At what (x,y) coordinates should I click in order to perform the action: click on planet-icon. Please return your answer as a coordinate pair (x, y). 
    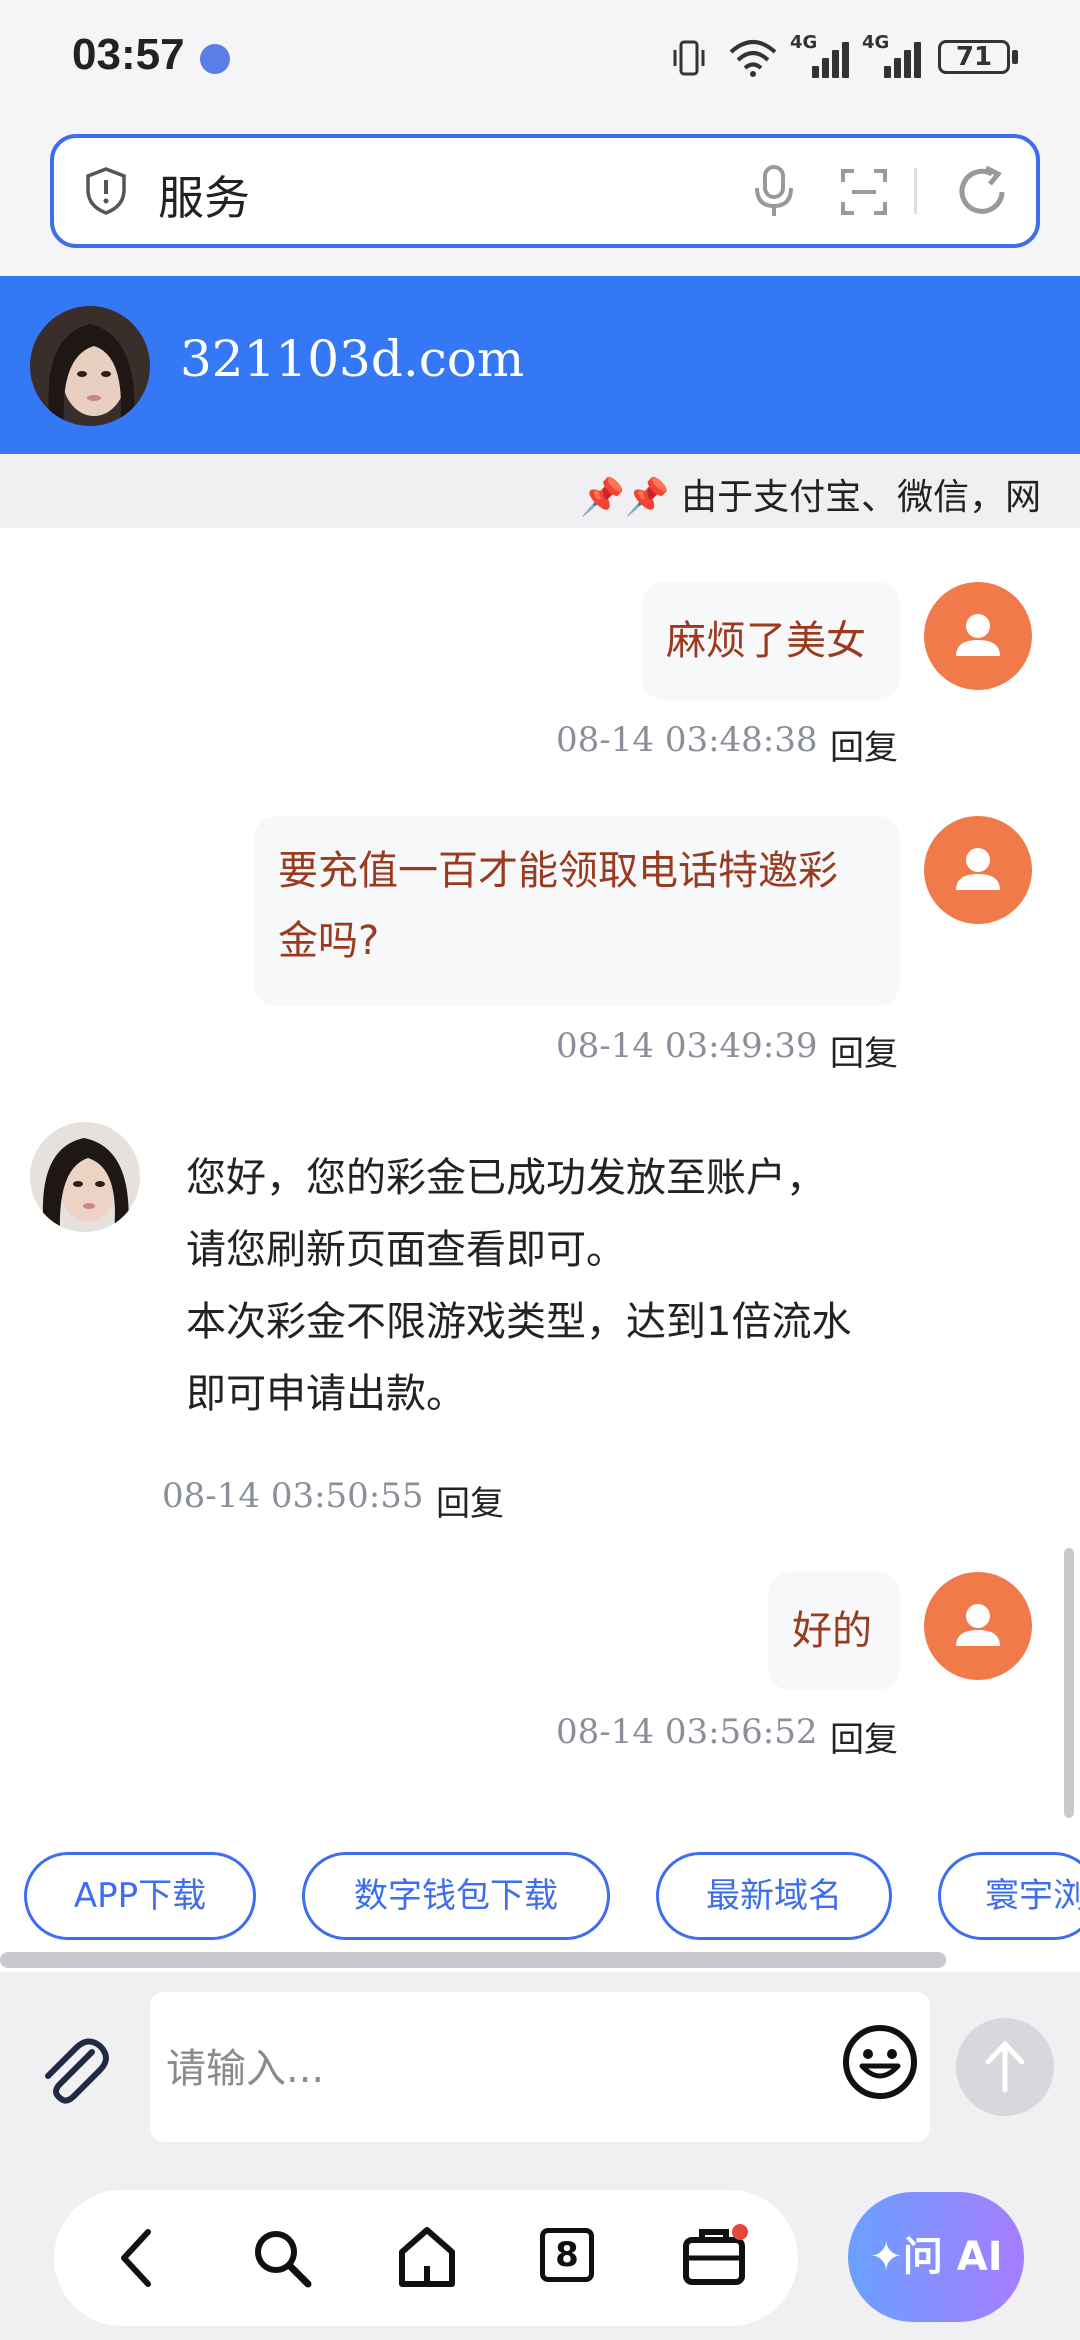
    Looking at the image, I should click on (215, 59).